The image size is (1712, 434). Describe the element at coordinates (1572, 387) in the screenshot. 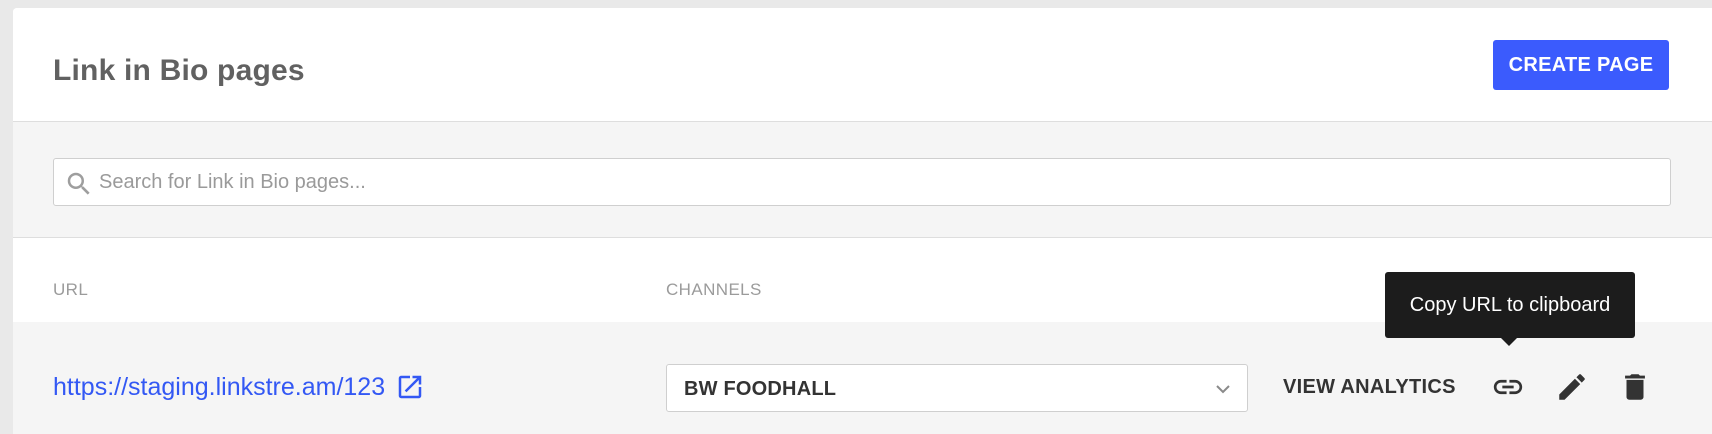

I see `pencil-icon` at that location.